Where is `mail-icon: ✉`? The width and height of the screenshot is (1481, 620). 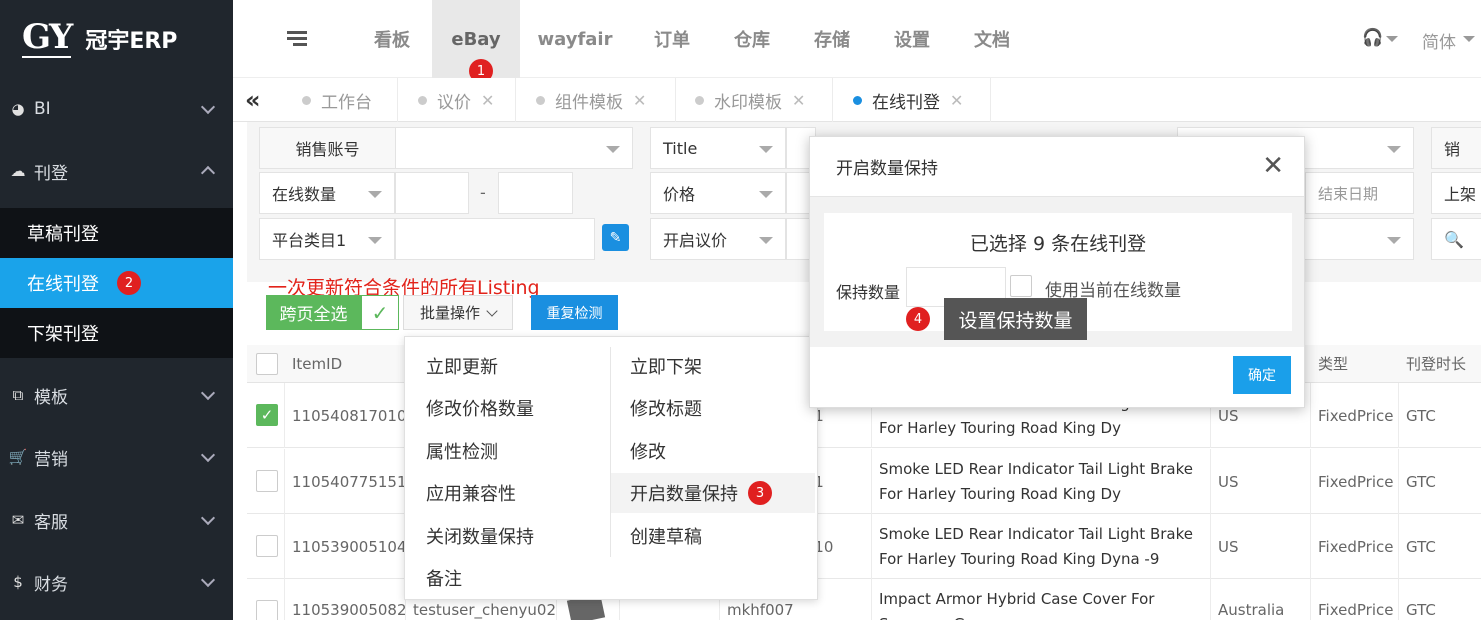 mail-icon: ✉ is located at coordinates (18, 520).